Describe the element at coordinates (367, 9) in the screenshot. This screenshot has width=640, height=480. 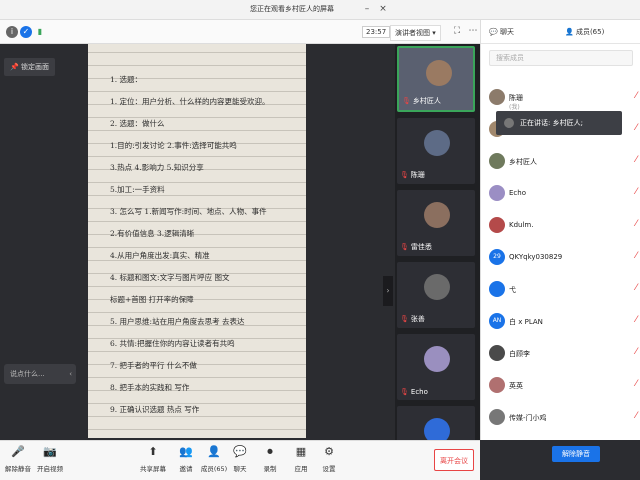
I see `minimize-icon: –` at that location.